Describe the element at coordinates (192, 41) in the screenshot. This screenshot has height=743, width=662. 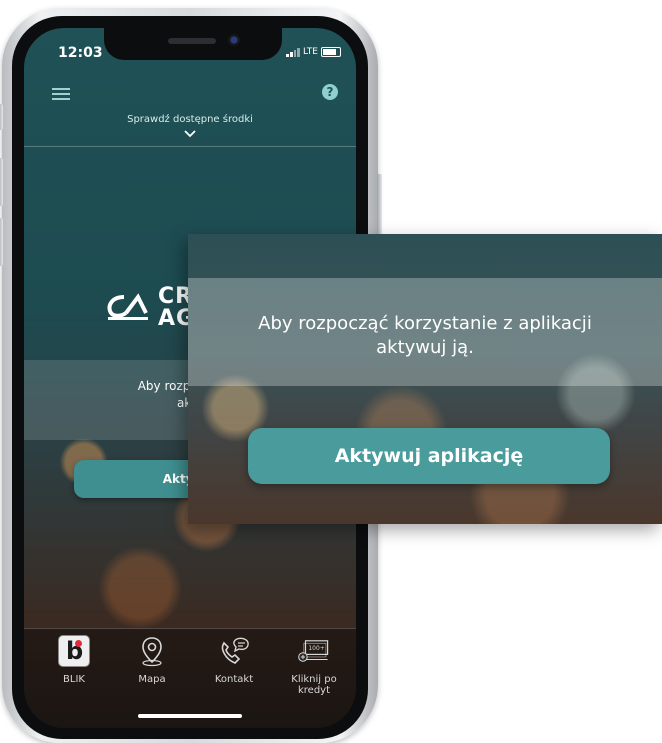
I see `speaker-grille` at that location.